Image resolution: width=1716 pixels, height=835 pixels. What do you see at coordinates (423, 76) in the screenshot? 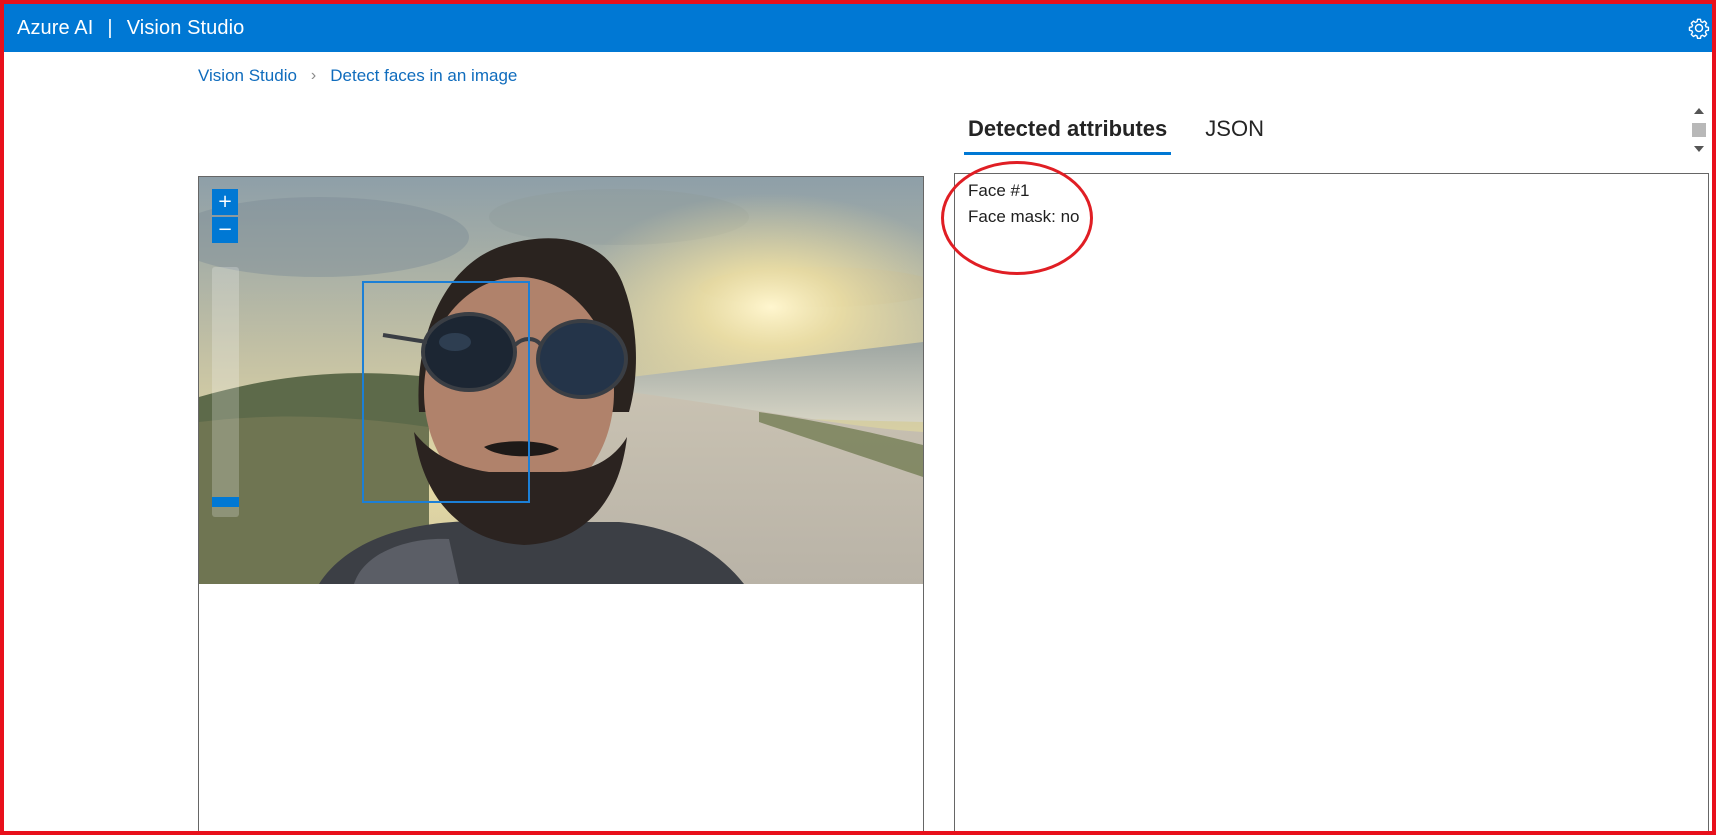
I see `breadcrumb-current-link: Detect faces in an image` at bounding box center [423, 76].